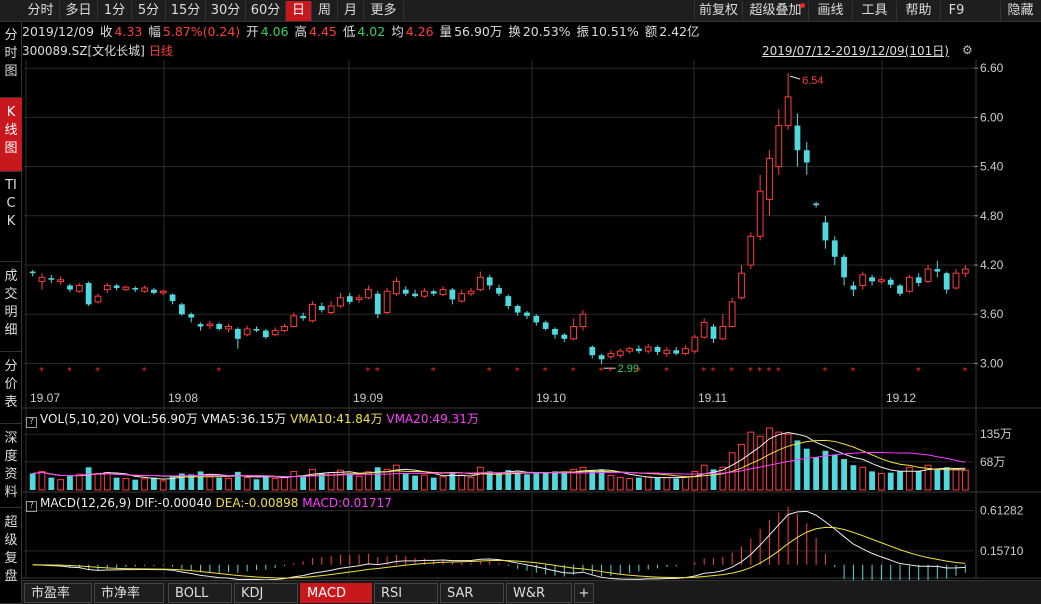 This screenshot has height=604, width=1041. What do you see at coordinates (351, 11) in the screenshot?
I see `period-button: 月` at bounding box center [351, 11].